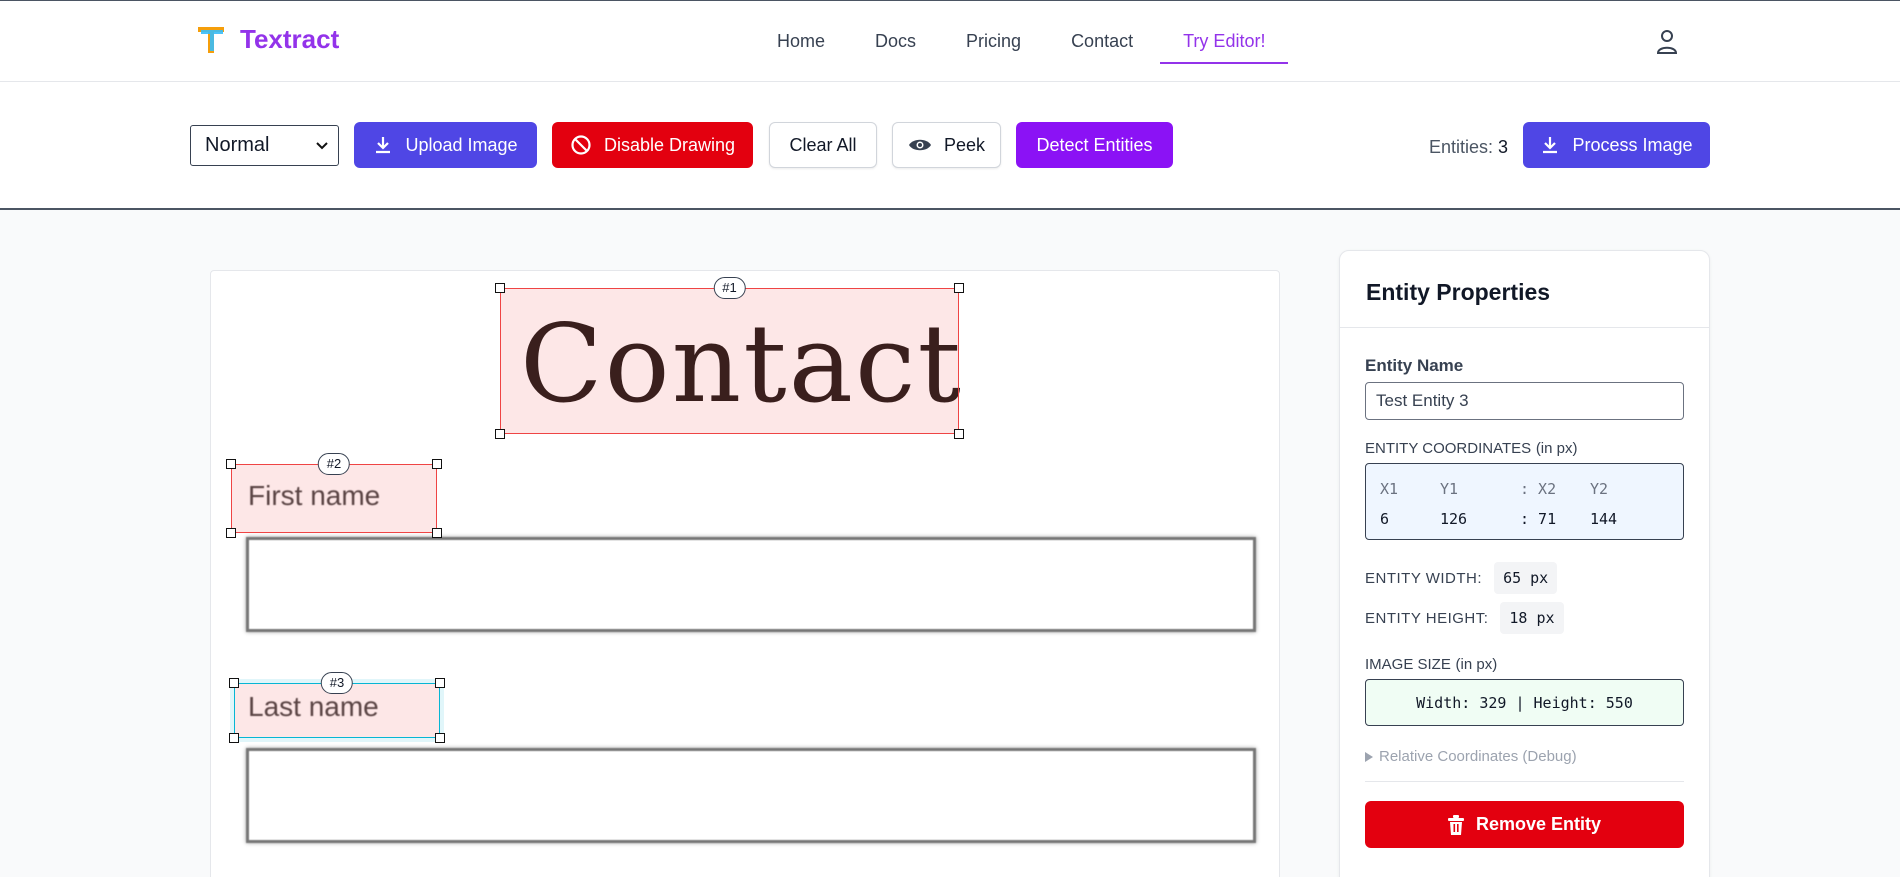 The height and width of the screenshot is (877, 1900). What do you see at coordinates (1604, 519) in the screenshot?
I see `coord-value-y2: 144` at bounding box center [1604, 519].